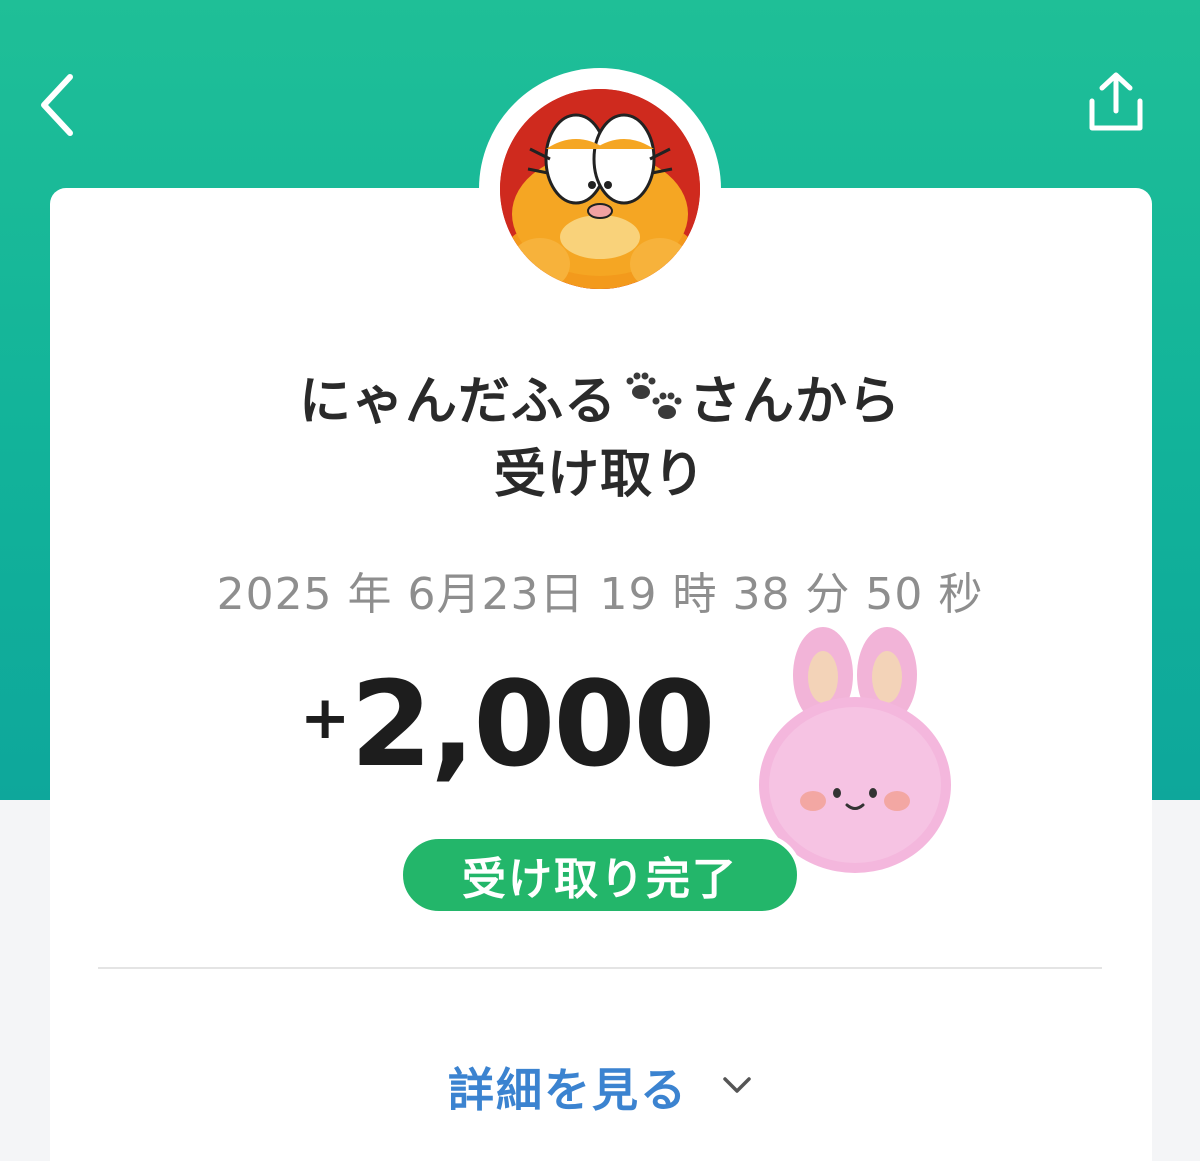  Describe the element at coordinates (855, 750) in the screenshot. I see `pink-bunny-sticker` at that location.